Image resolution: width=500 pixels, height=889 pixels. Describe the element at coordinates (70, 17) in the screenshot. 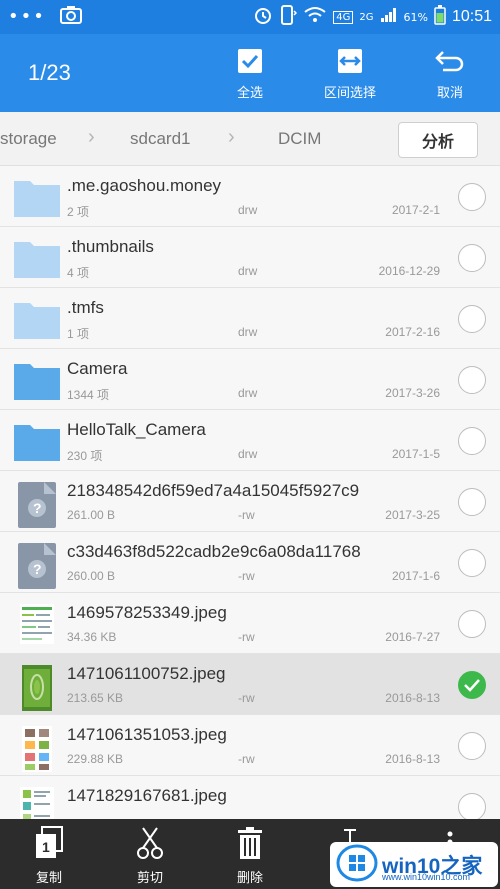

I see `camera-notification-icon` at that location.